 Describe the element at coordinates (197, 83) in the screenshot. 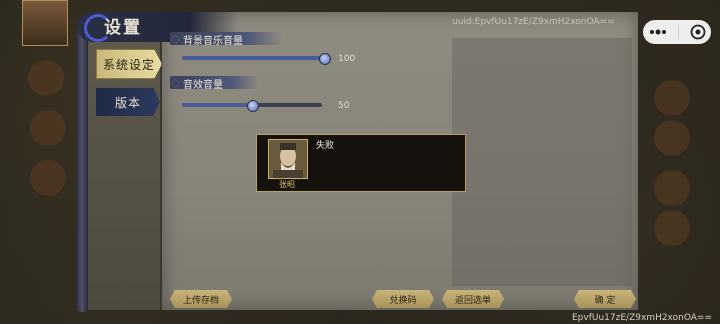

I see `sfx-volume-label: 音效音量` at that location.